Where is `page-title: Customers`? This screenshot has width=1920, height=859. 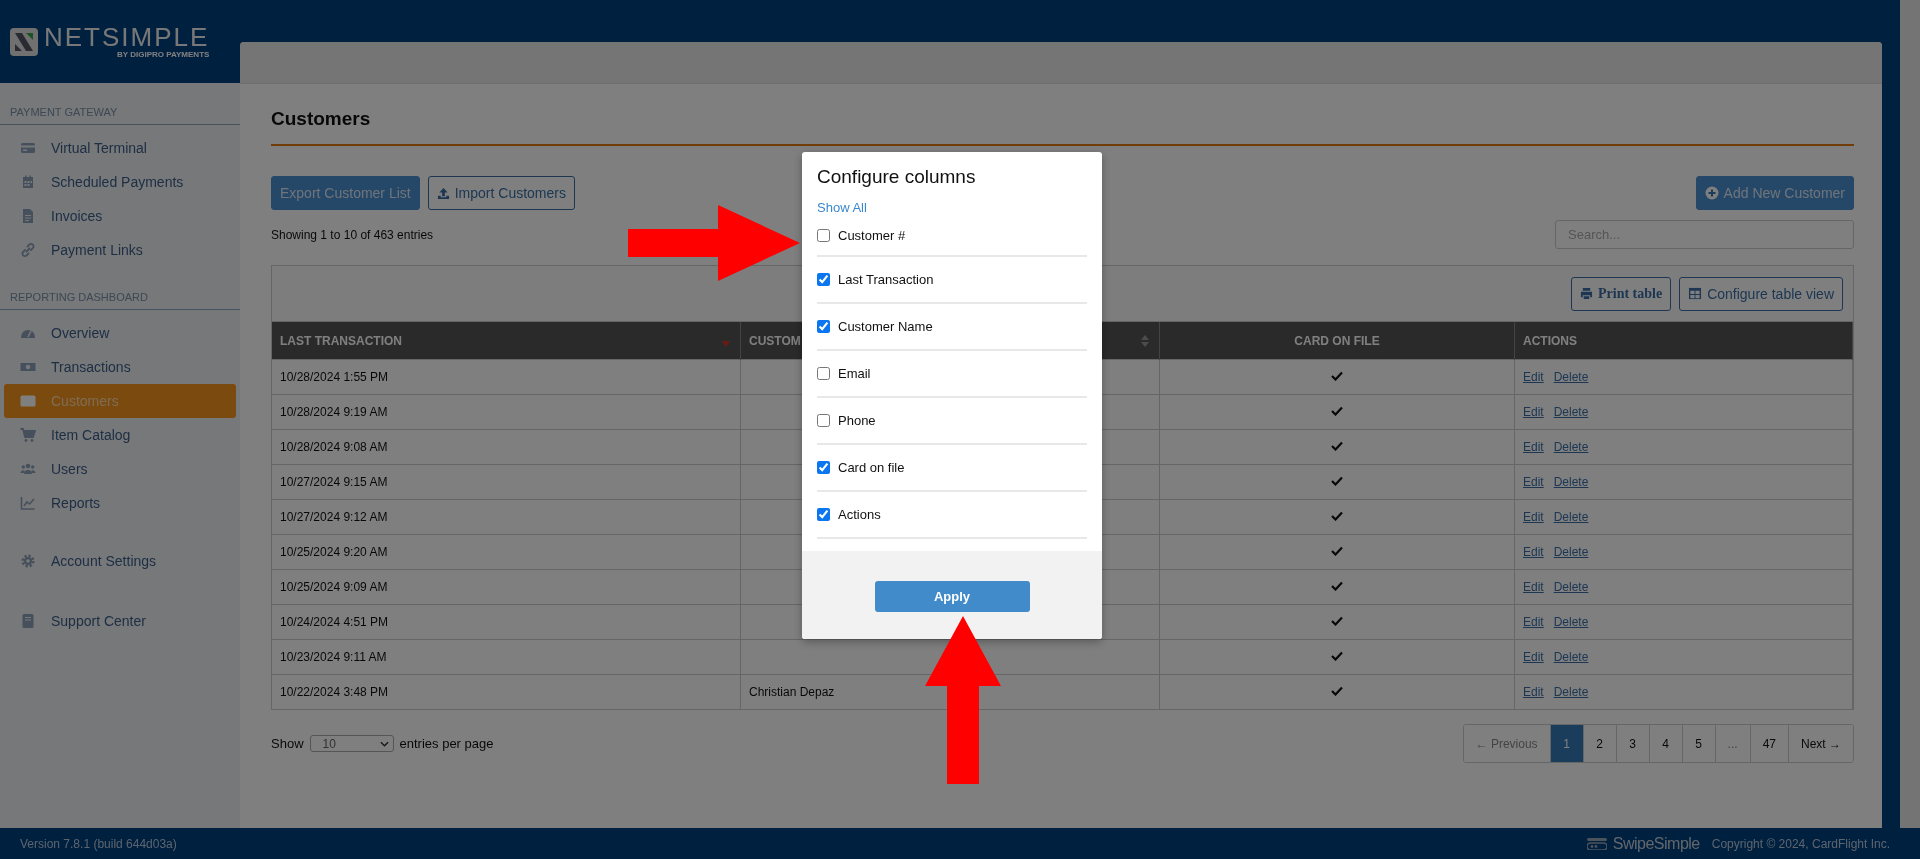
page-title: Customers is located at coordinates (1062, 127).